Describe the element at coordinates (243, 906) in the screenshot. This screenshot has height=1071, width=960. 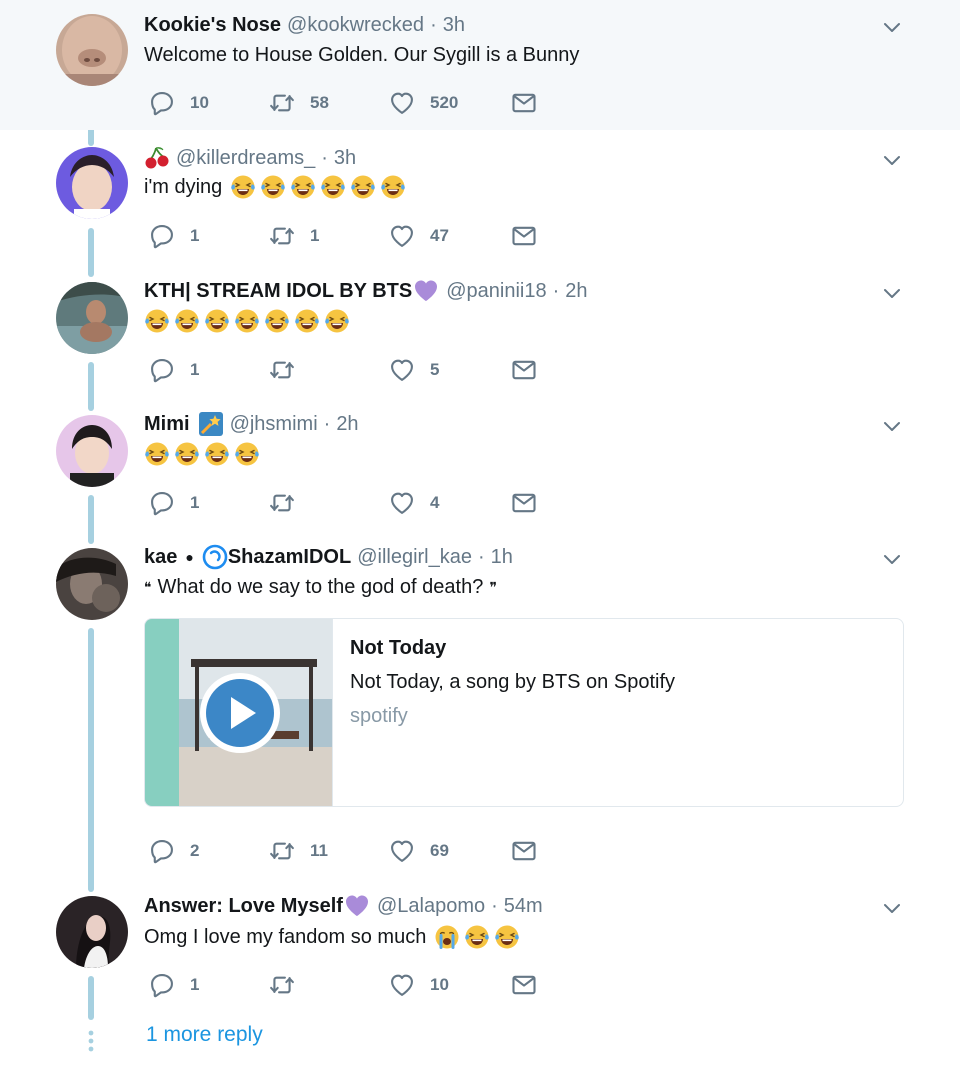
I see `display-name: Answer: Love Myself` at that location.